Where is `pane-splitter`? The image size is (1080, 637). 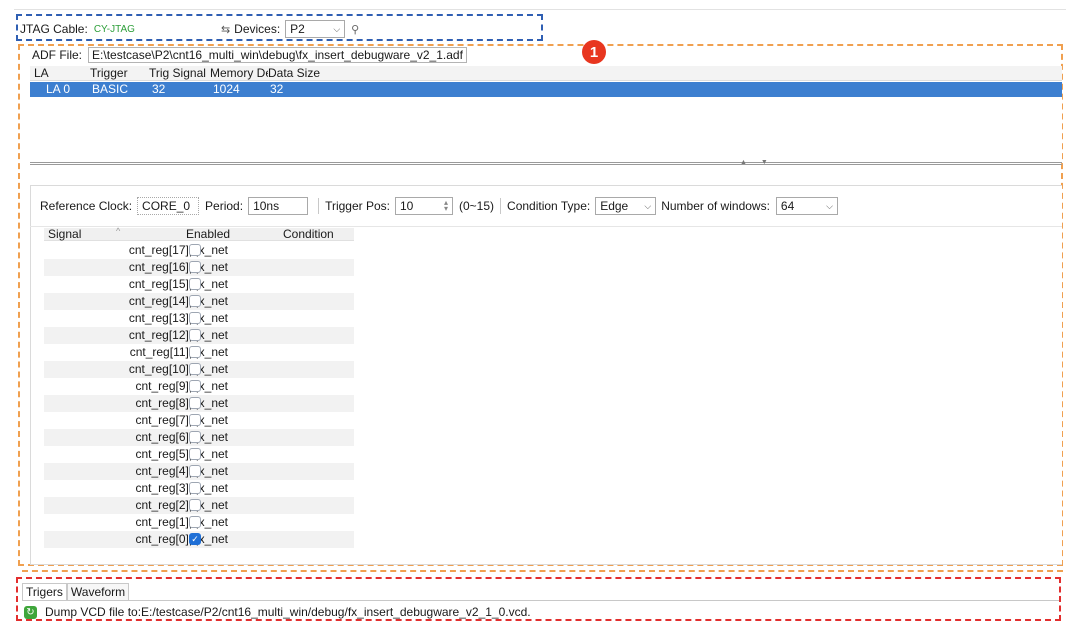
pane-splitter is located at coordinates (546, 163).